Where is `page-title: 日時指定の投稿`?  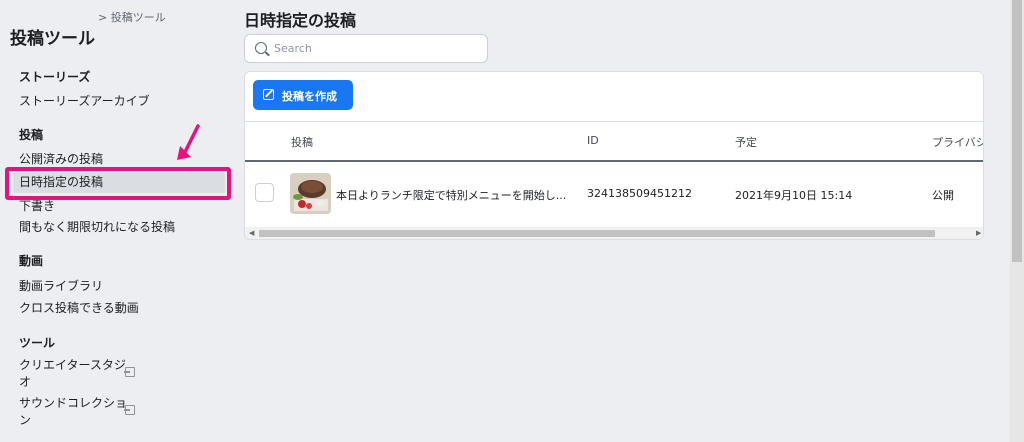
page-title: 日時指定の投稿 is located at coordinates (300, 20).